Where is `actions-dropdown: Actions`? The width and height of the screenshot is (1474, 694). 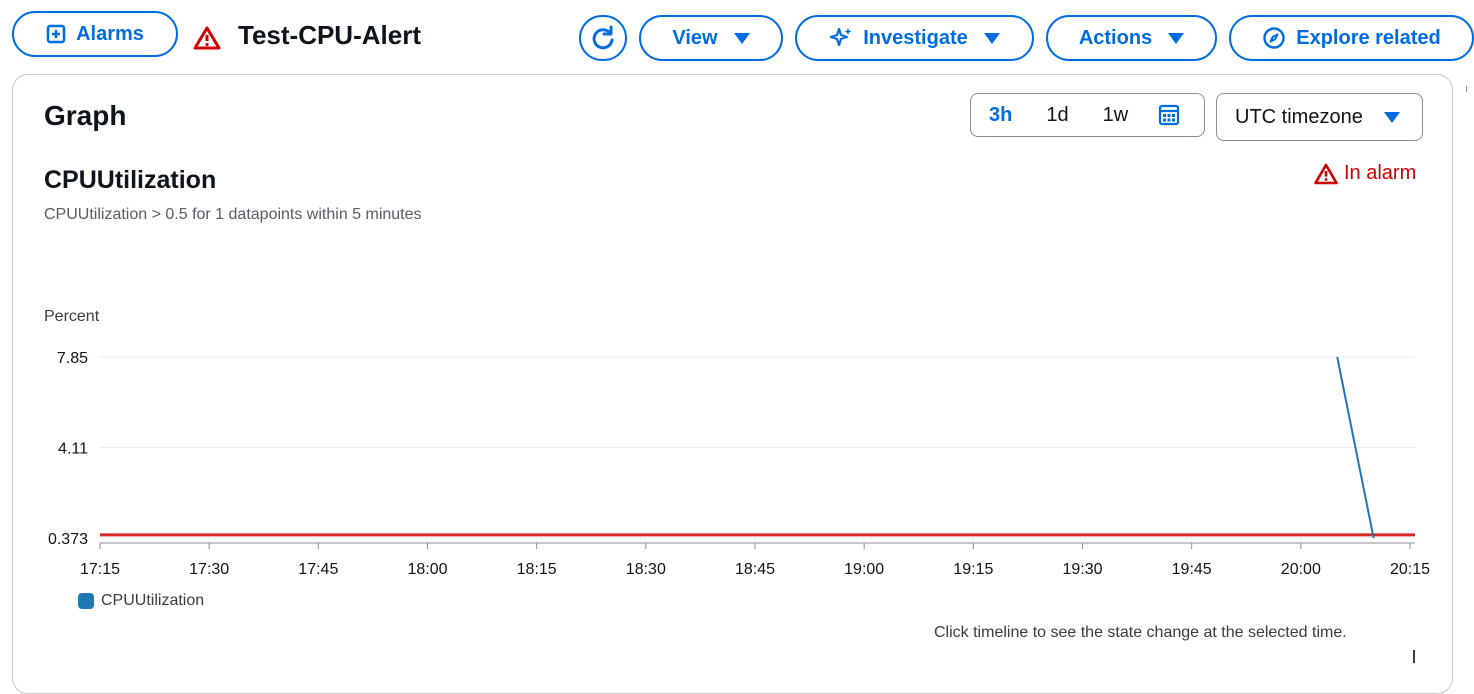
actions-dropdown: Actions is located at coordinates (1131, 38).